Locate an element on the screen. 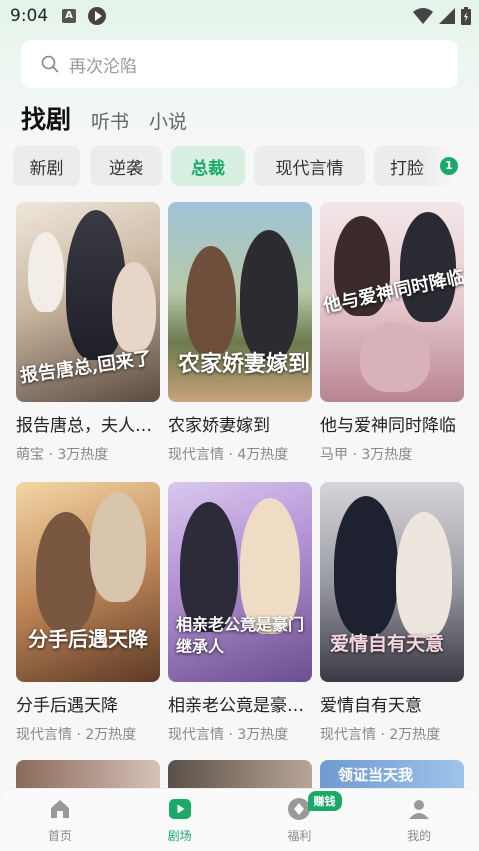 The width and height of the screenshot is (479, 851). chip-ceo: 总裁 is located at coordinates (208, 166).